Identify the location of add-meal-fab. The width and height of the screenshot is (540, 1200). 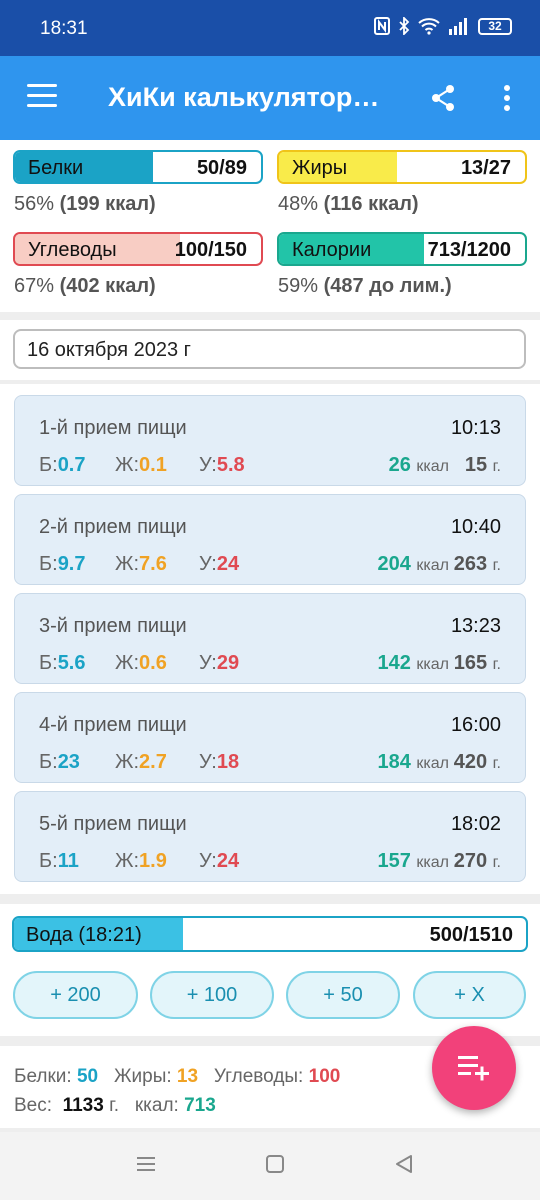
(474, 1068).